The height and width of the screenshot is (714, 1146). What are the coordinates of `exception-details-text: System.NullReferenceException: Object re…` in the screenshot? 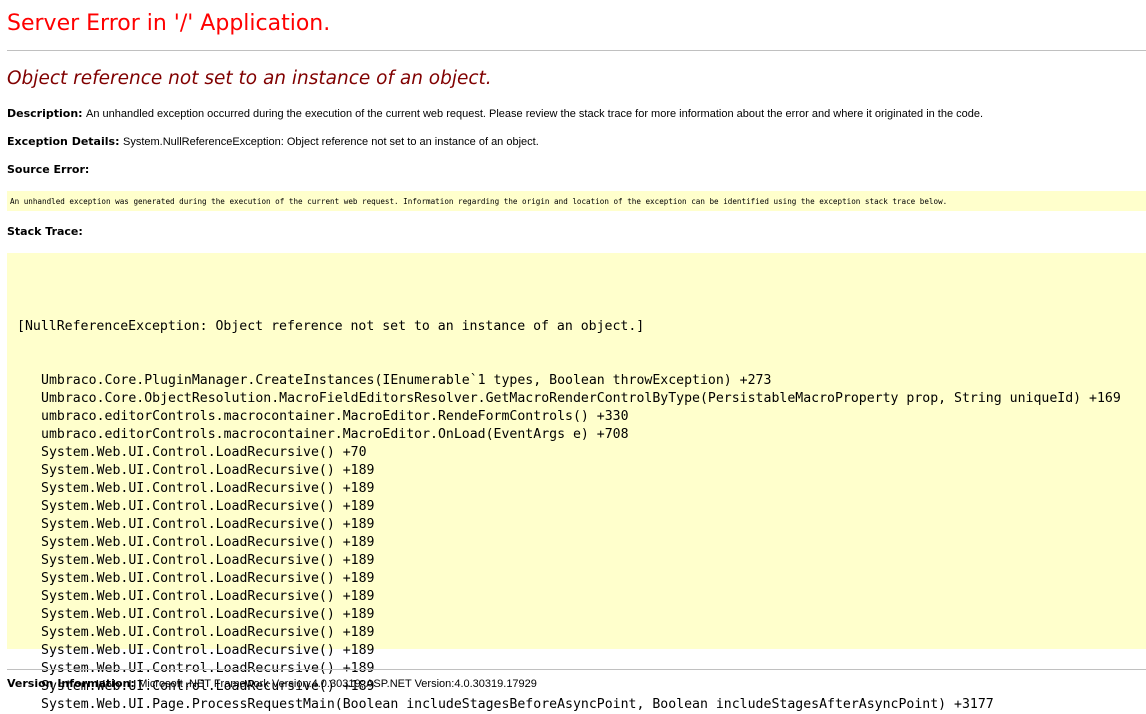 It's located at (330, 142).